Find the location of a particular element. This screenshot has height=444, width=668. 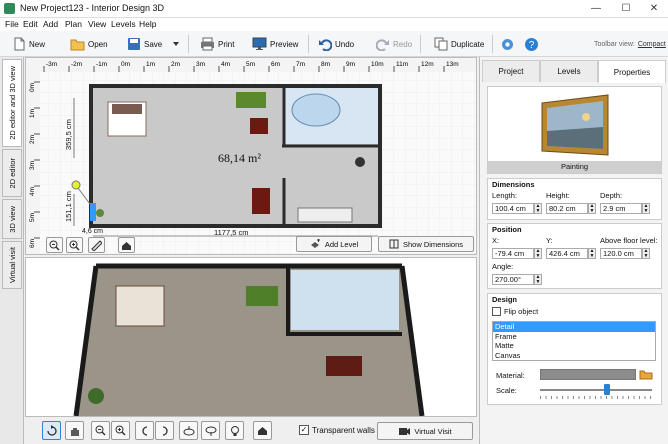

menu-add: Add is located at coordinates (50, 24).